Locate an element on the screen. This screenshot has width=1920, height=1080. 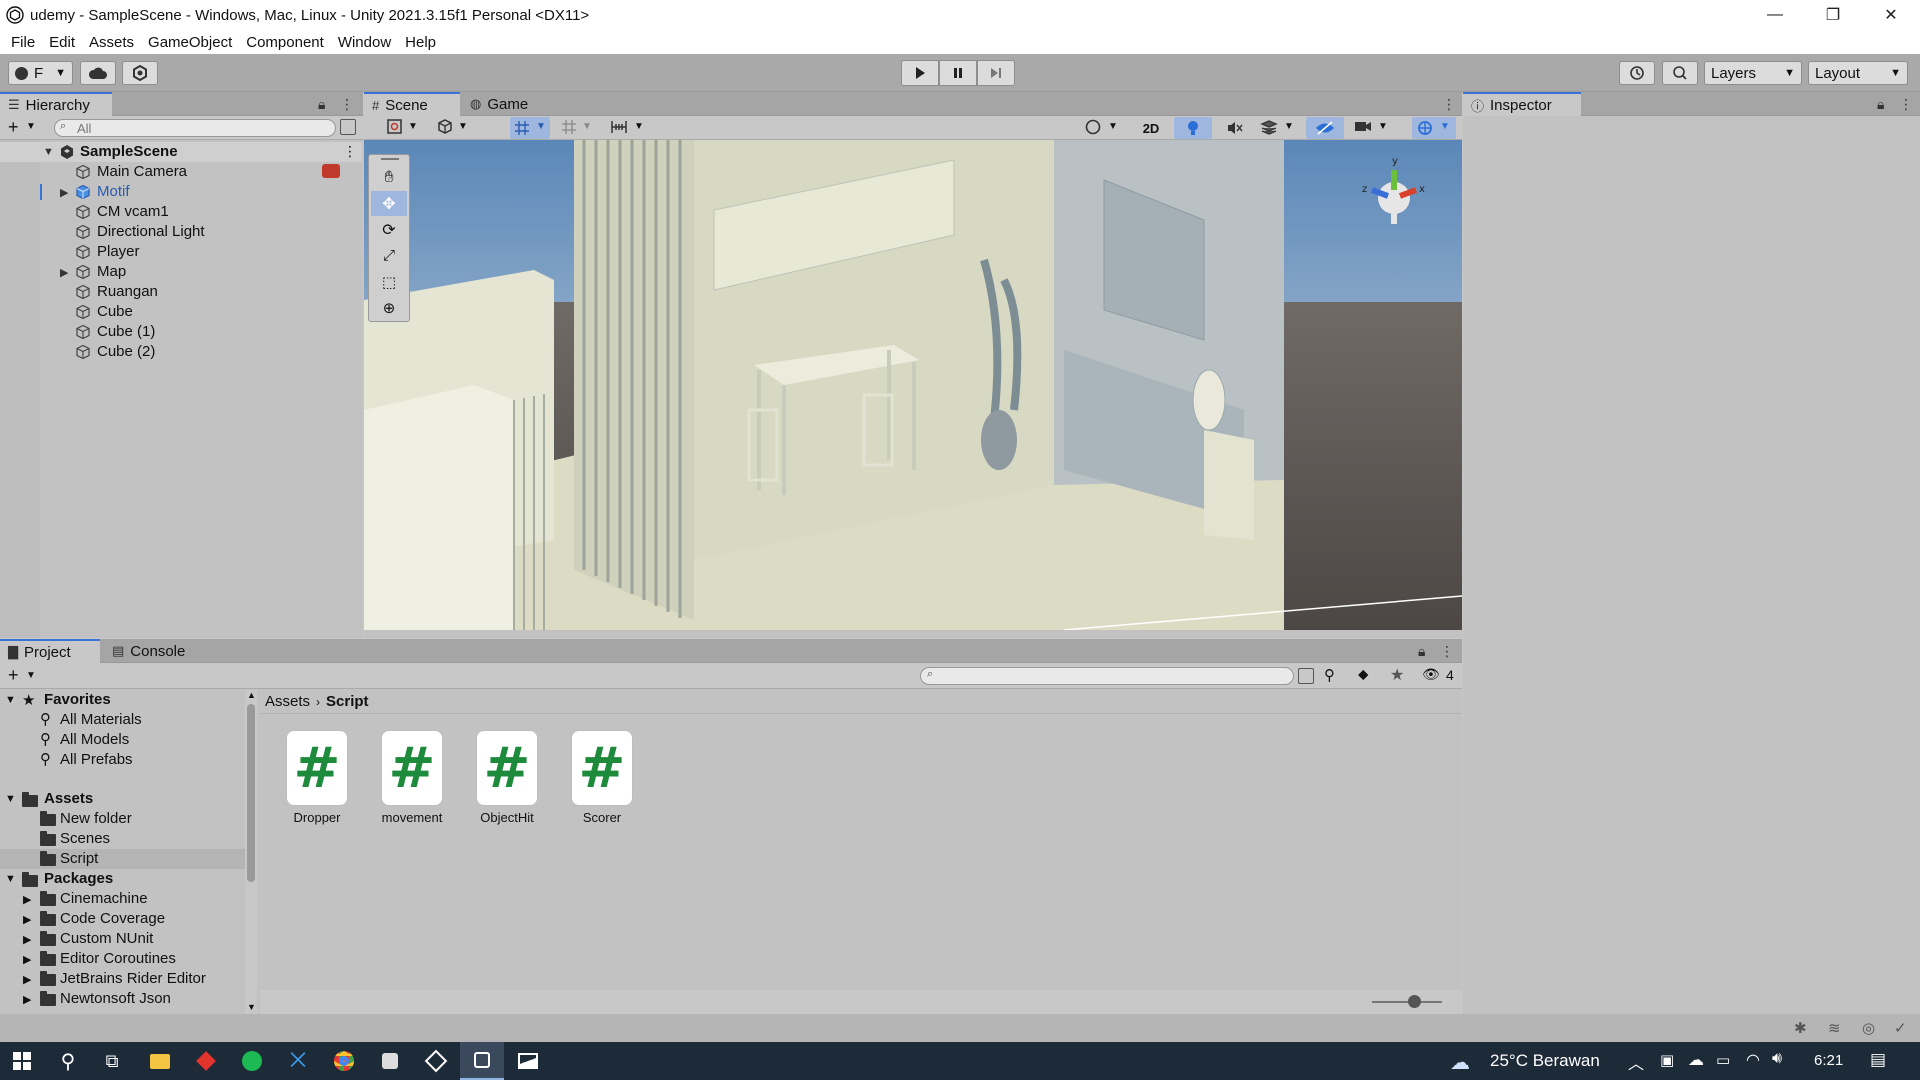
lighting-toggle is located at coordinates (1193, 128).